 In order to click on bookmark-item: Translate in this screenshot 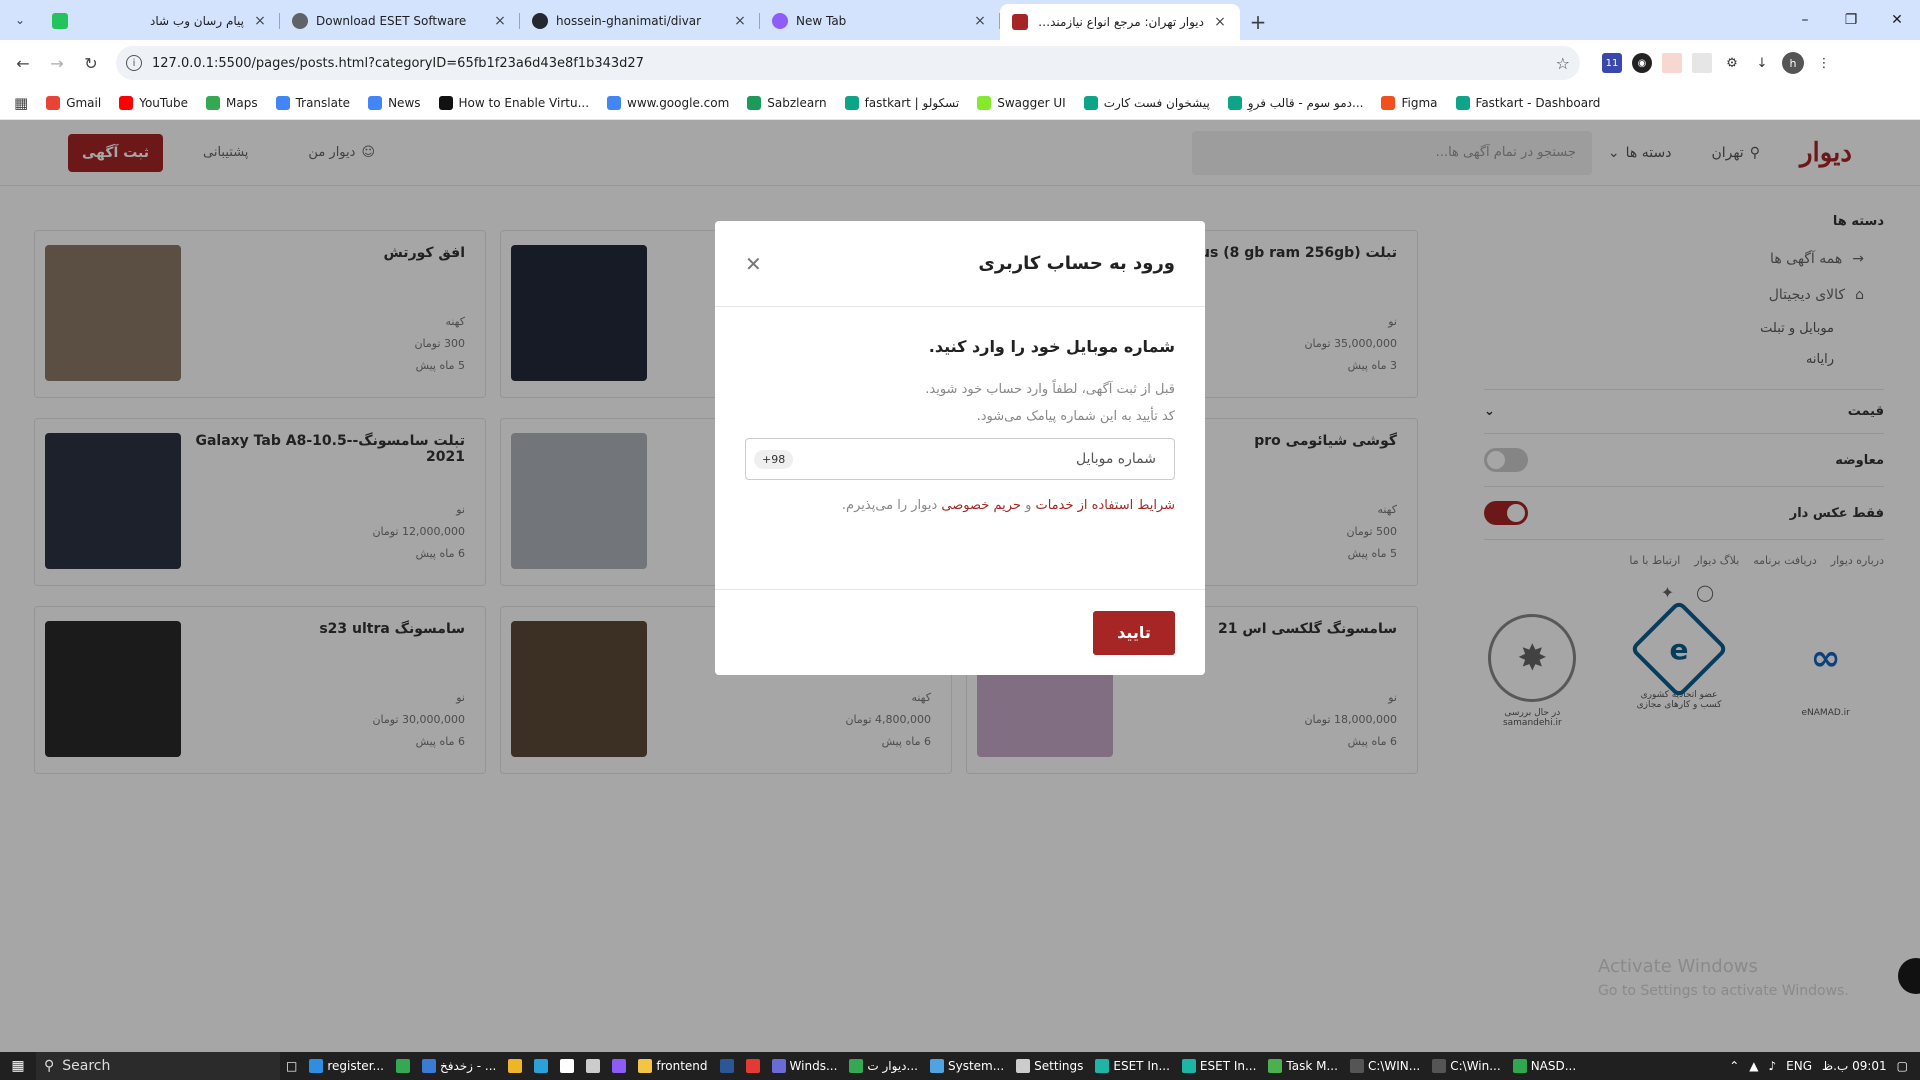, I will do `click(312, 102)`.